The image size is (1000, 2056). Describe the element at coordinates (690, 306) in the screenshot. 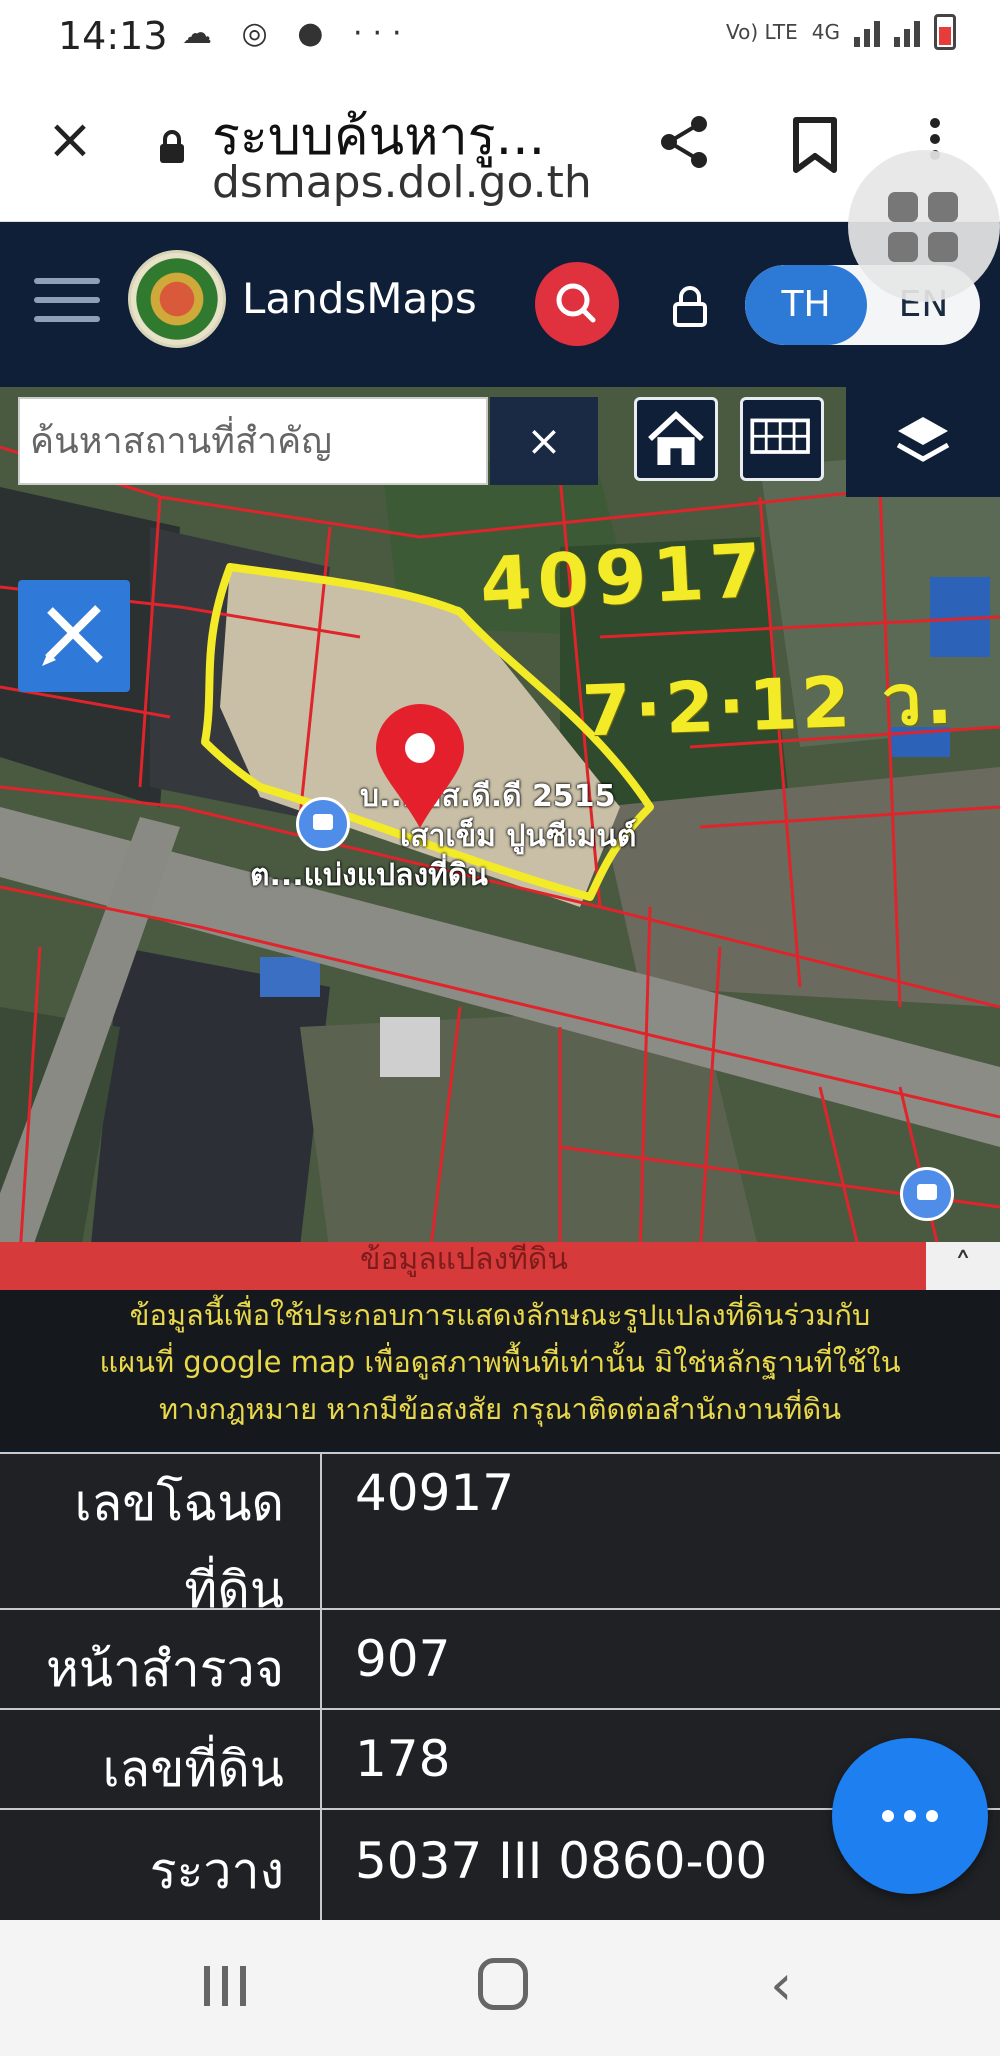

I see `padlock-icon` at that location.